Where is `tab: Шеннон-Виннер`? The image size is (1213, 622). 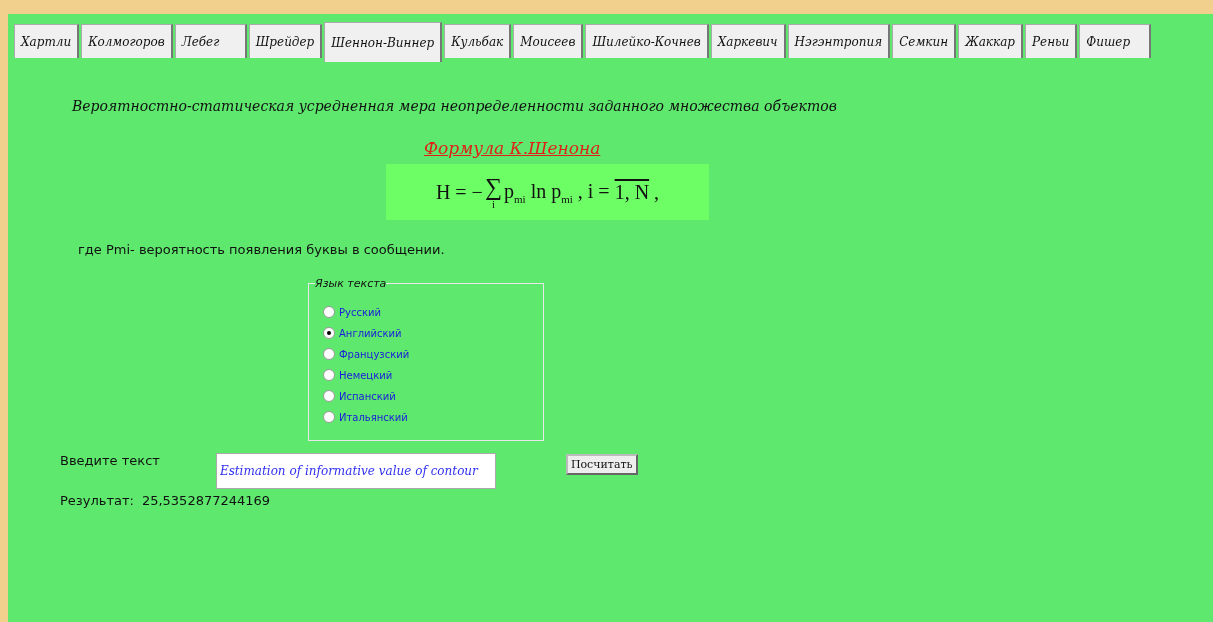 tab: Шеннон-Виннер is located at coordinates (383, 42).